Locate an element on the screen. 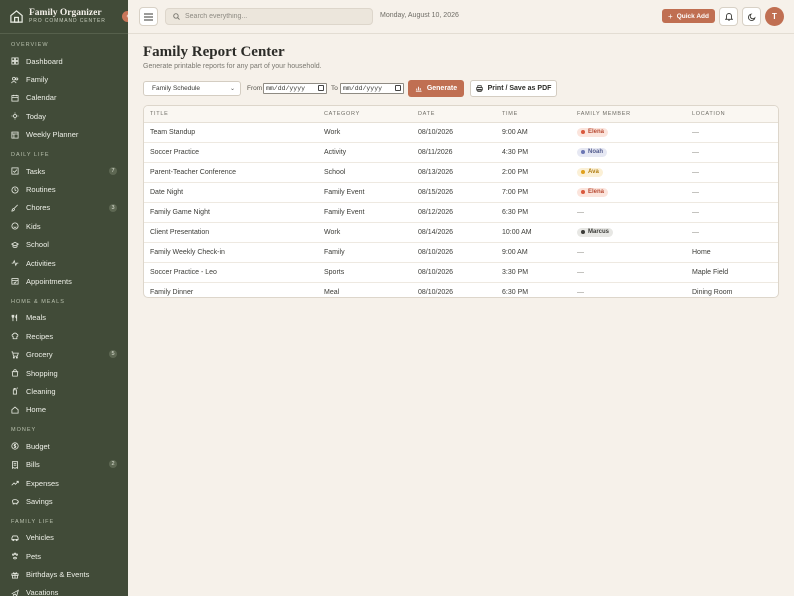  sidebar-item-tasks: Tasks 7 is located at coordinates (64, 171).